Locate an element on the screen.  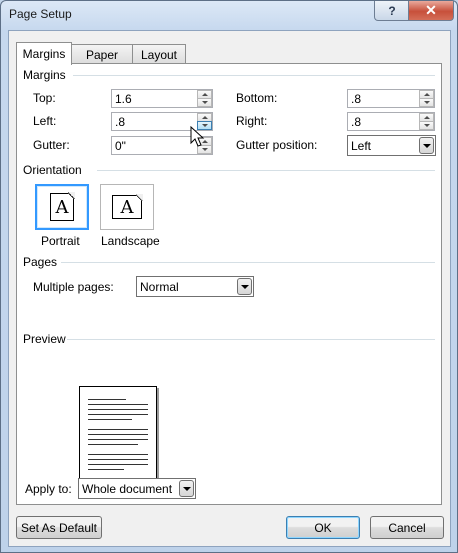
page-preview is located at coordinates (118, 435).